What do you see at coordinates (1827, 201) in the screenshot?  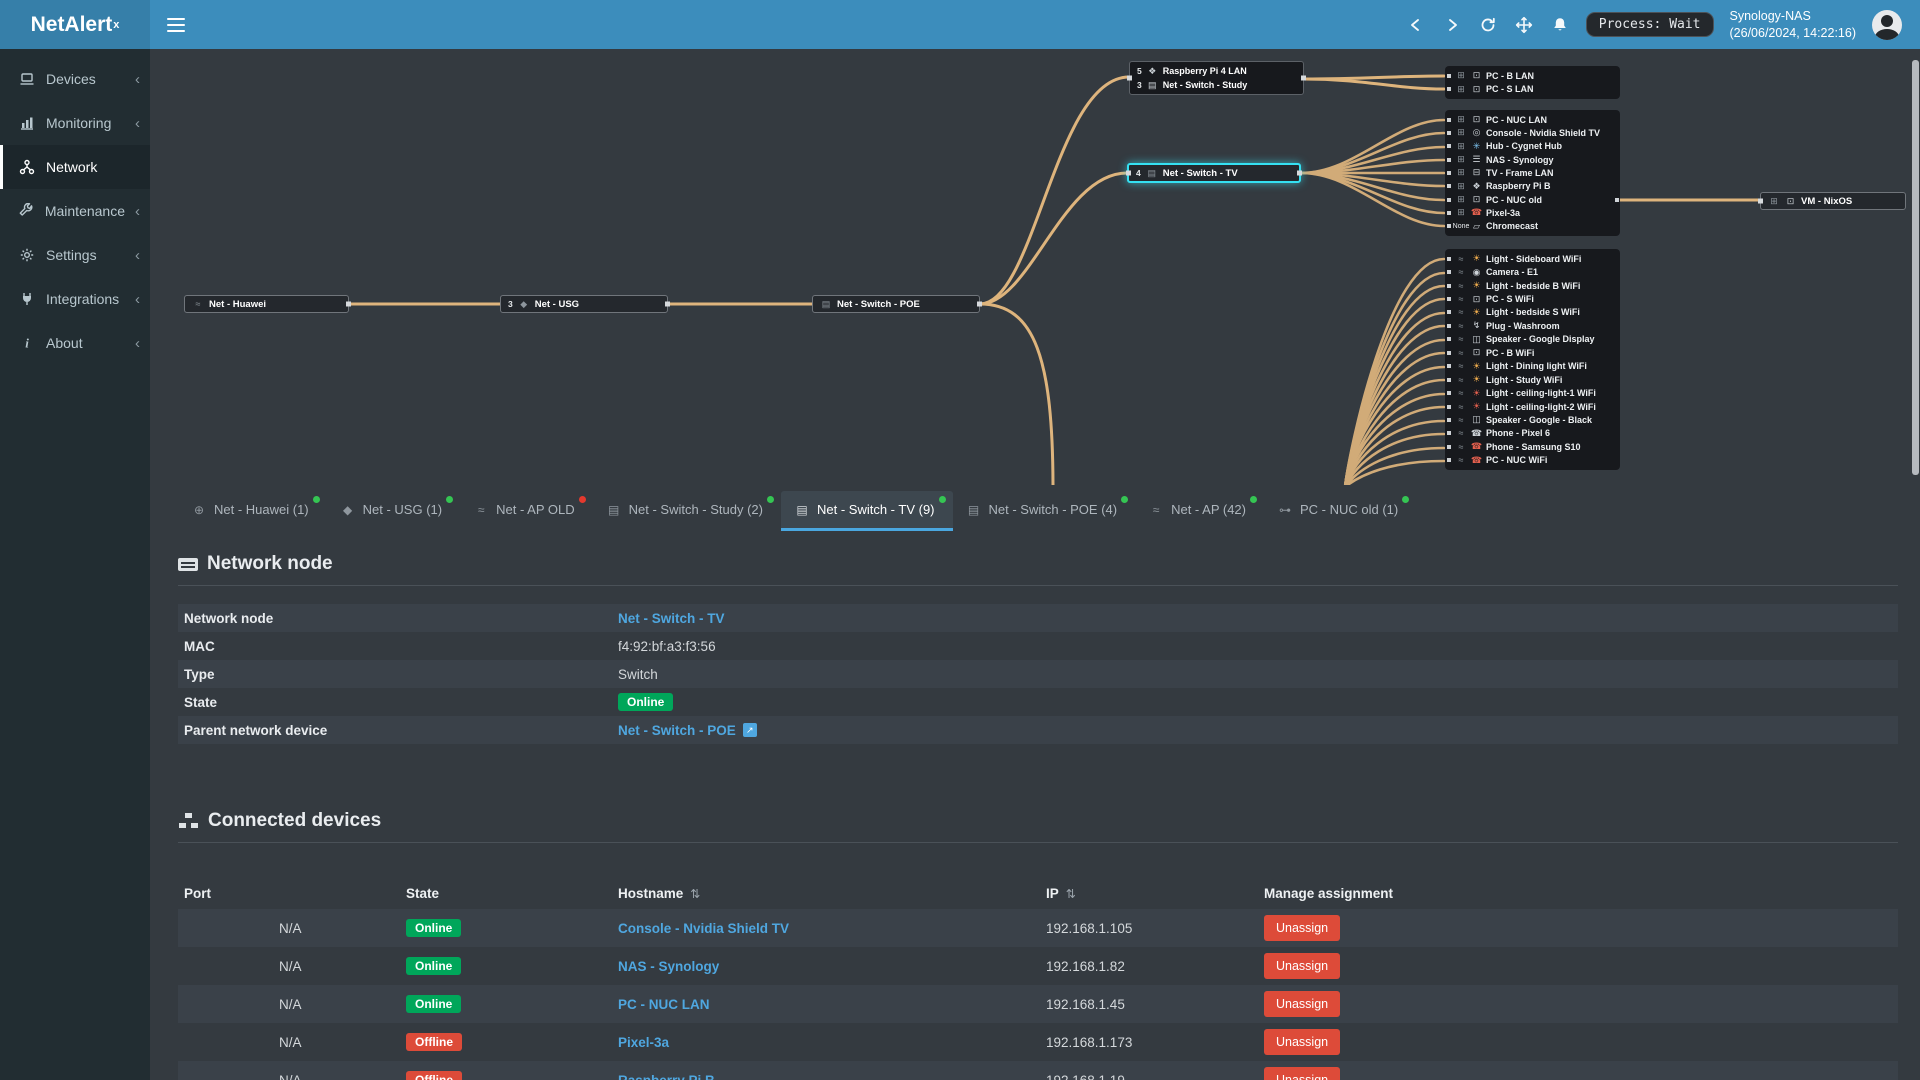 I see `node-label: VM - NixOS` at bounding box center [1827, 201].